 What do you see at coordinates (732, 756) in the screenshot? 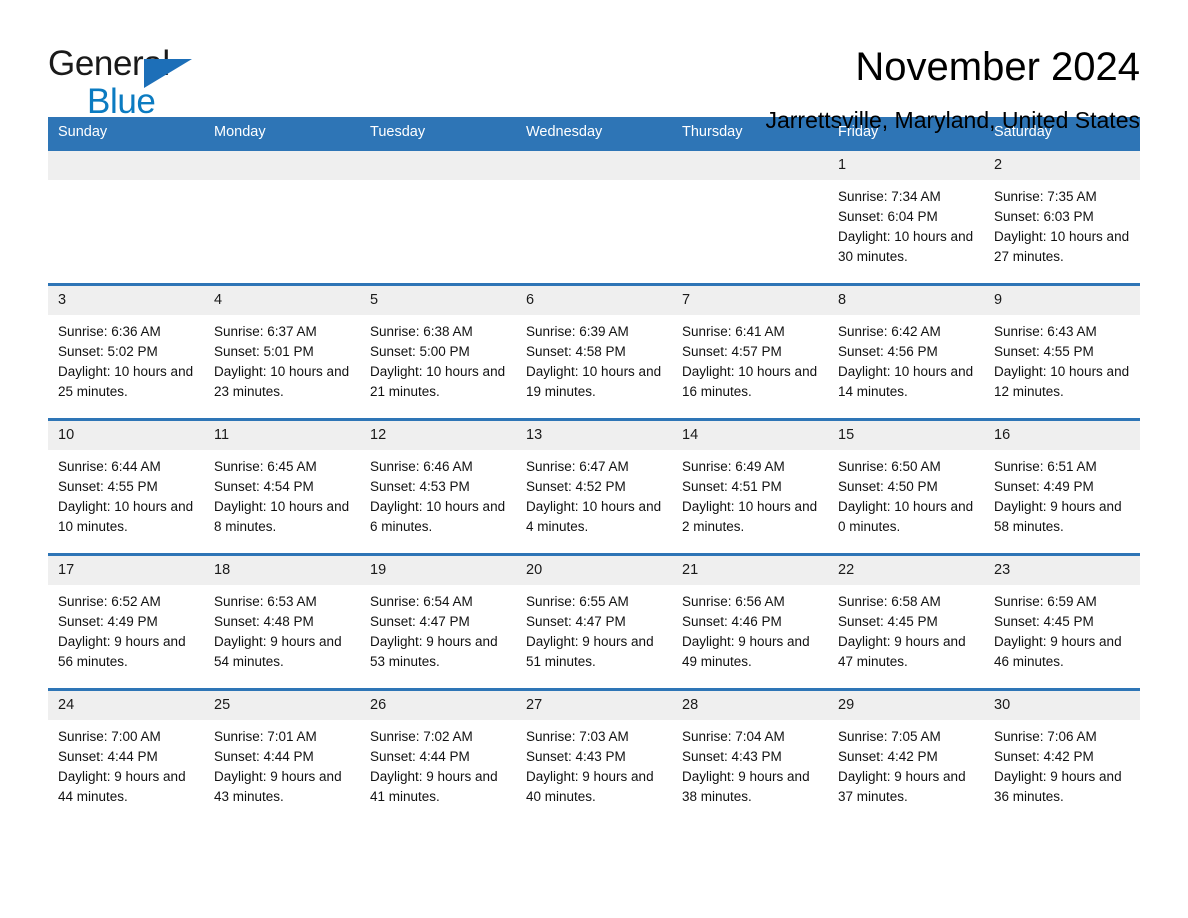
I see `sunset-text: Sunset: 4:43 PM` at bounding box center [732, 756].